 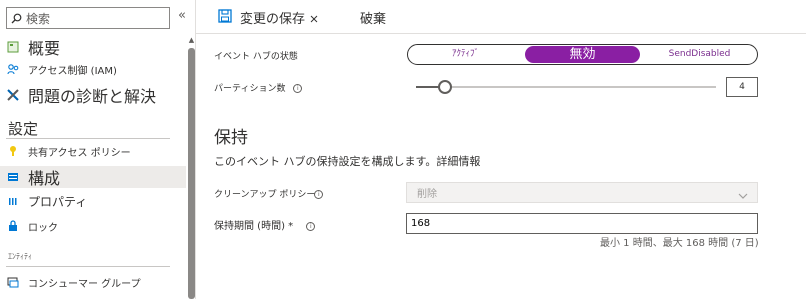 I want to click on partition-label-text: パーティション数, so click(x=250, y=89).